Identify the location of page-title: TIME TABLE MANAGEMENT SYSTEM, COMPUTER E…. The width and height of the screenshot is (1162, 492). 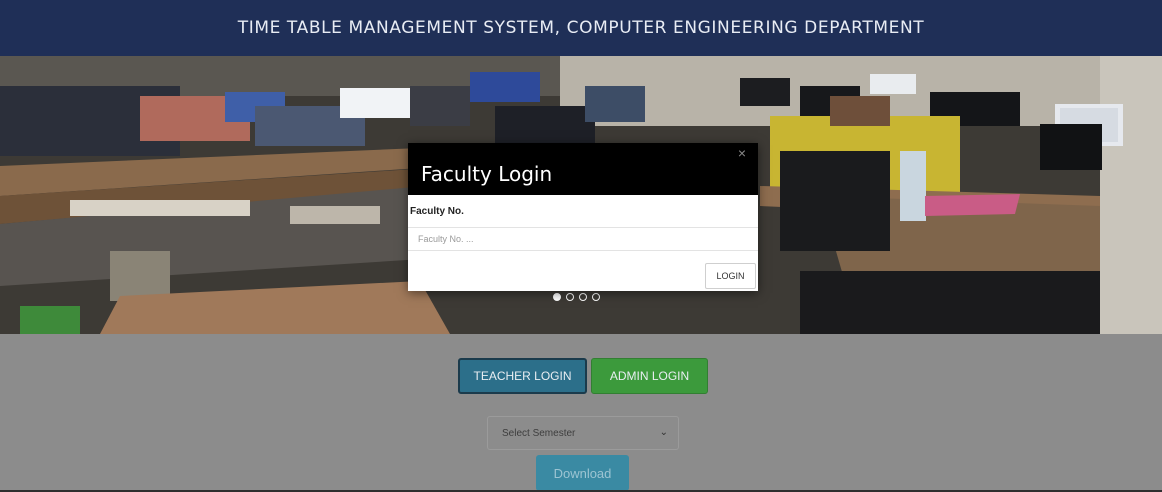
(581, 28).